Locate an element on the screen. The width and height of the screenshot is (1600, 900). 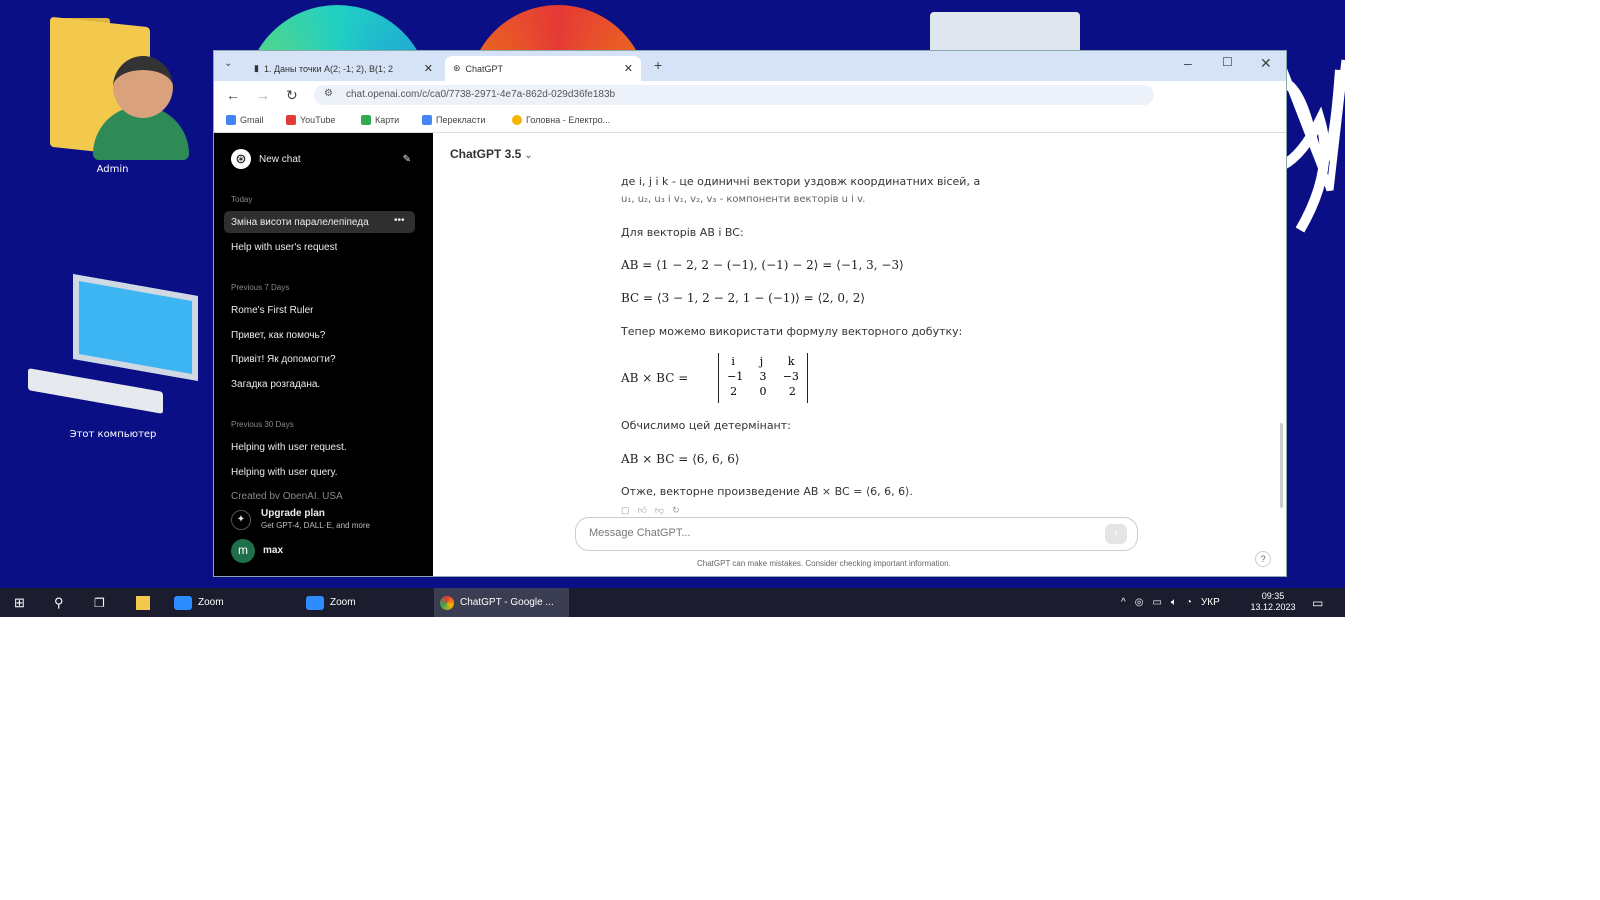
bookmark-label: Gmail is located at coordinates (252, 120).